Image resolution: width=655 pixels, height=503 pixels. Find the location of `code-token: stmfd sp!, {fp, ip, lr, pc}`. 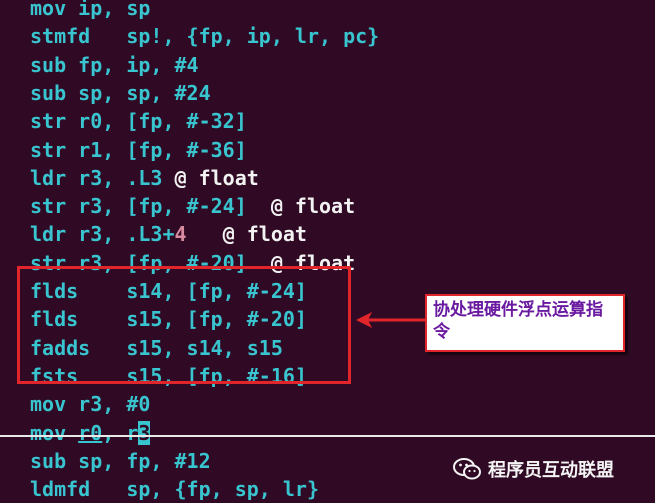

code-token: stmfd sp!, {fp, ip, lr, pc} is located at coordinates (205, 36).